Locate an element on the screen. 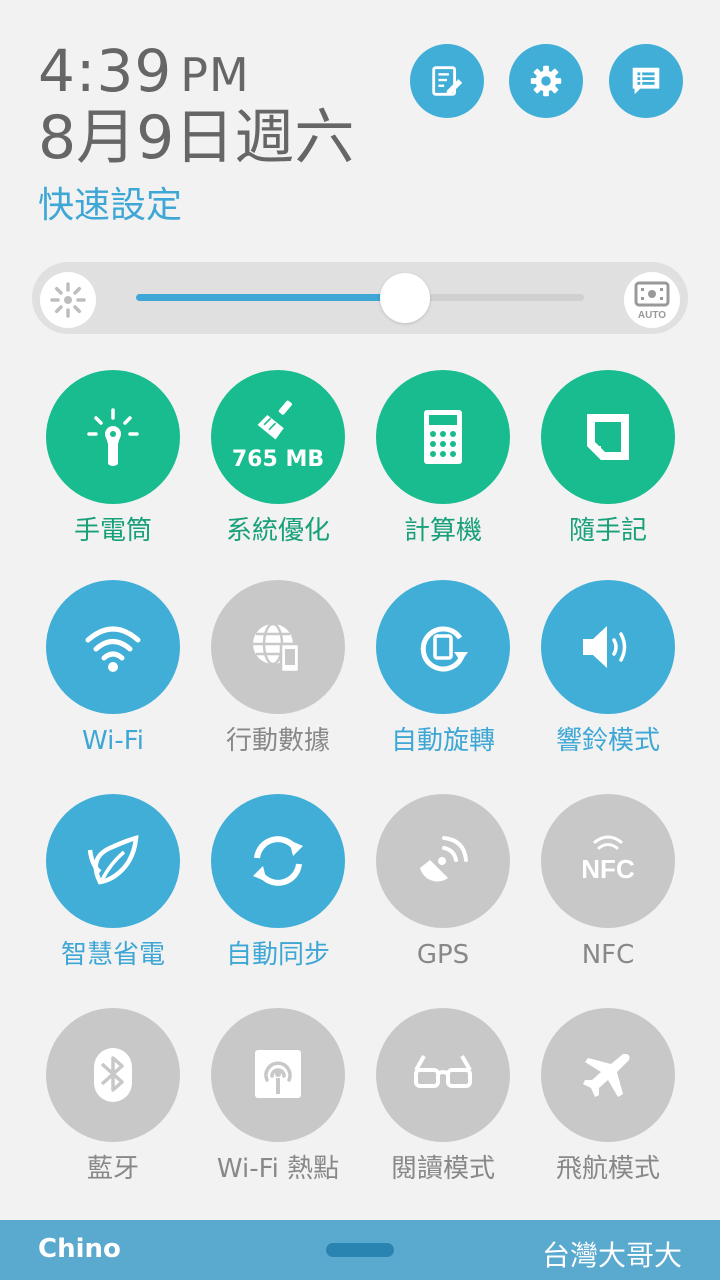  tile-label: 系統優化 is located at coordinates (277, 531).